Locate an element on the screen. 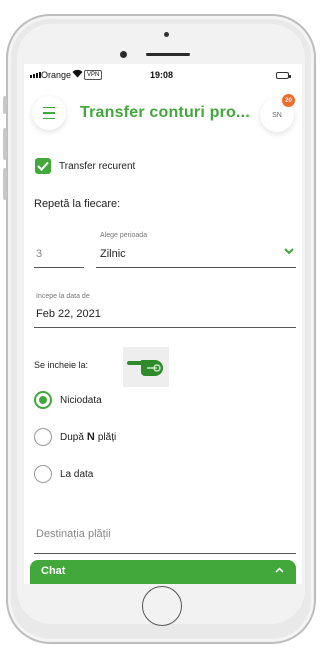  radio-on-date is located at coordinates (43, 474).